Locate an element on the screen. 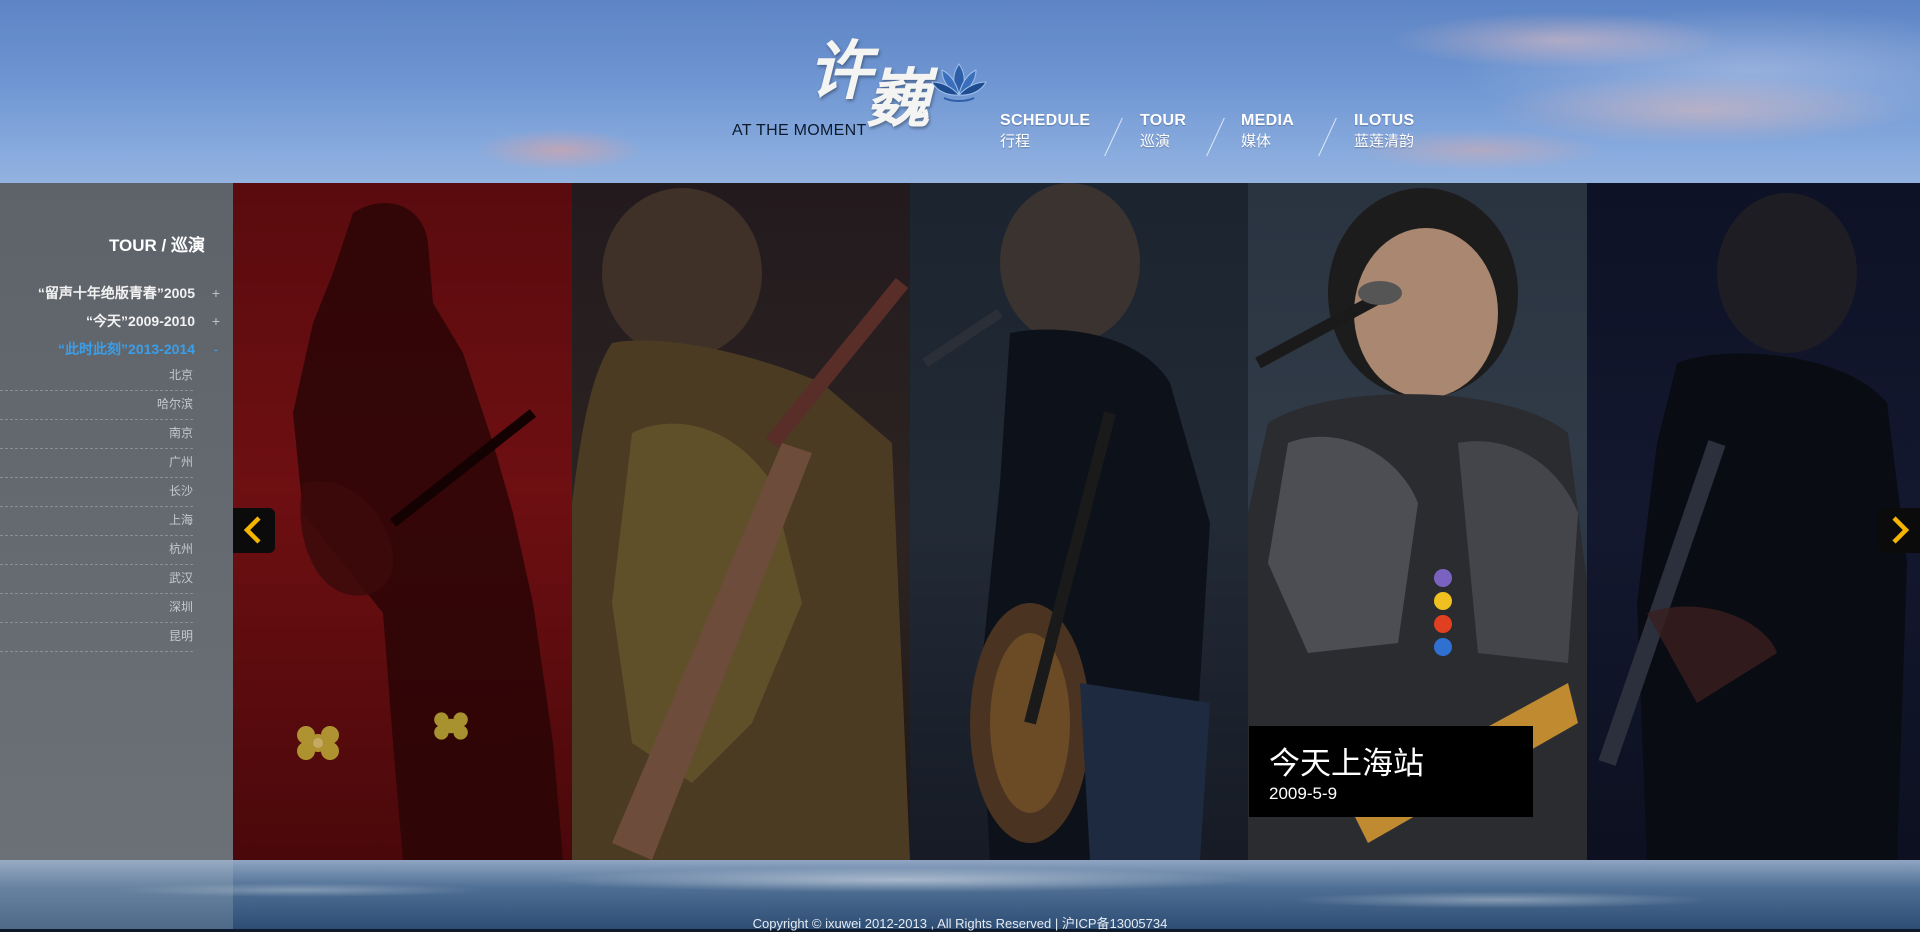 The height and width of the screenshot is (932, 1920). series-label: “留声十年绝版青春”2005 is located at coordinates (116, 293).